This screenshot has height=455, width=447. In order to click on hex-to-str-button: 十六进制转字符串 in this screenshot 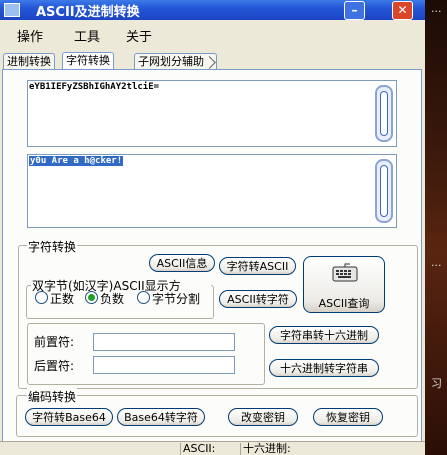, I will do `click(324, 368)`.